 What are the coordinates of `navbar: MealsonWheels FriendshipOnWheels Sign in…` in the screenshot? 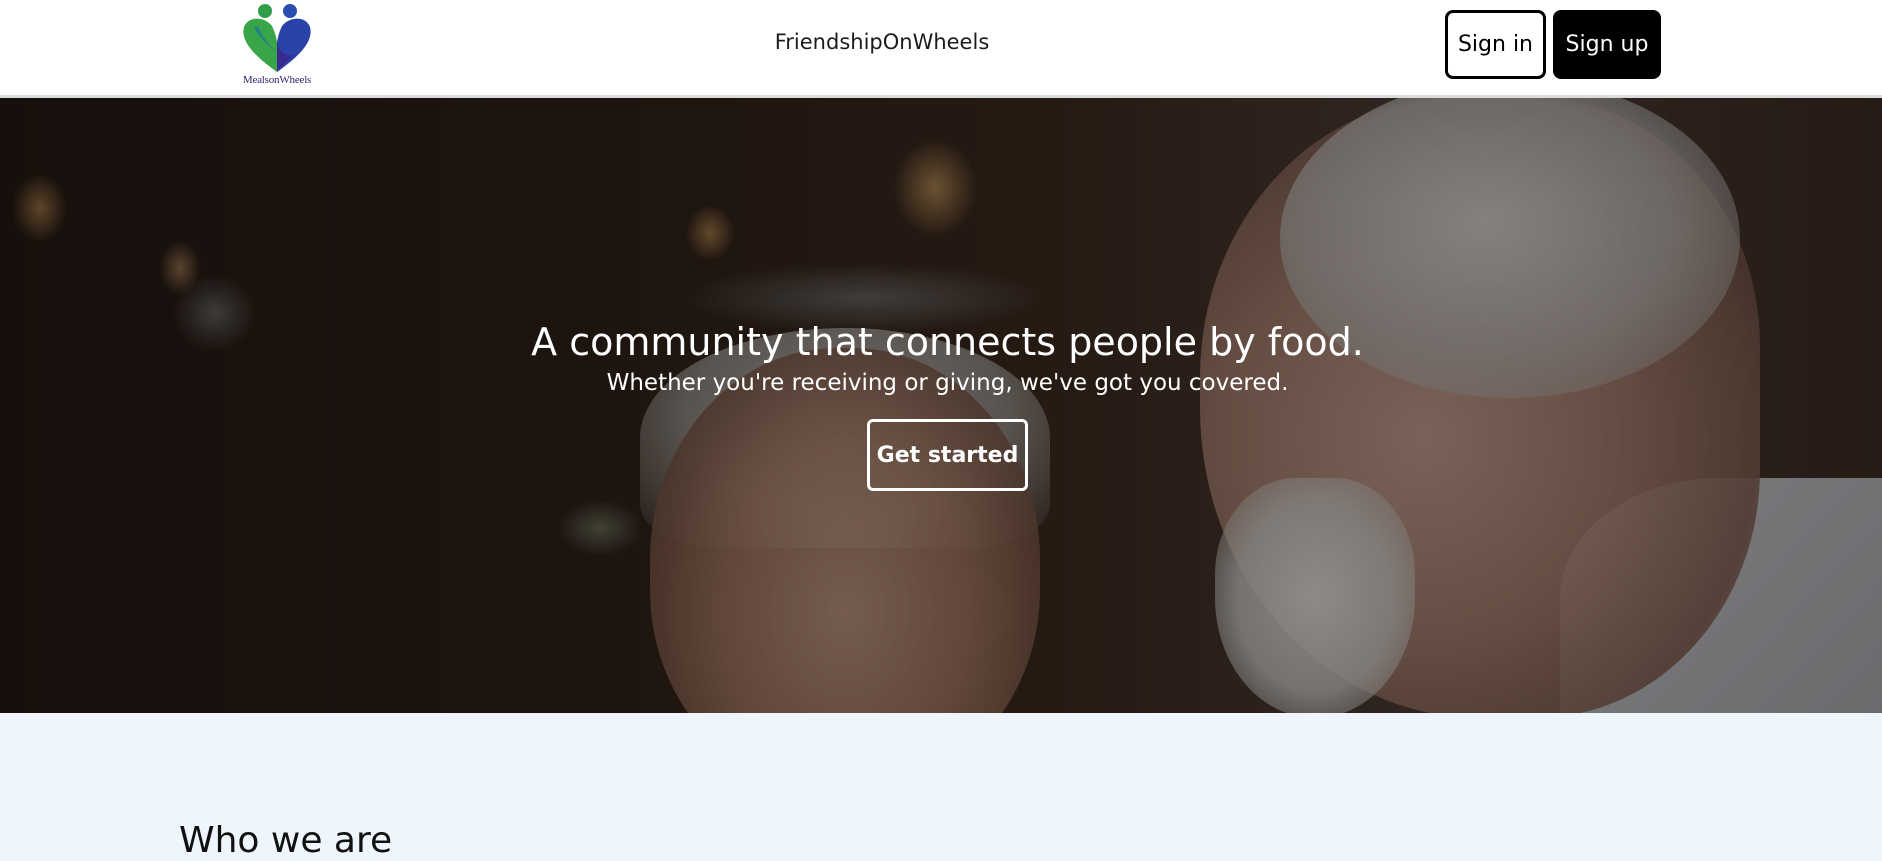 It's located at (941, 49).